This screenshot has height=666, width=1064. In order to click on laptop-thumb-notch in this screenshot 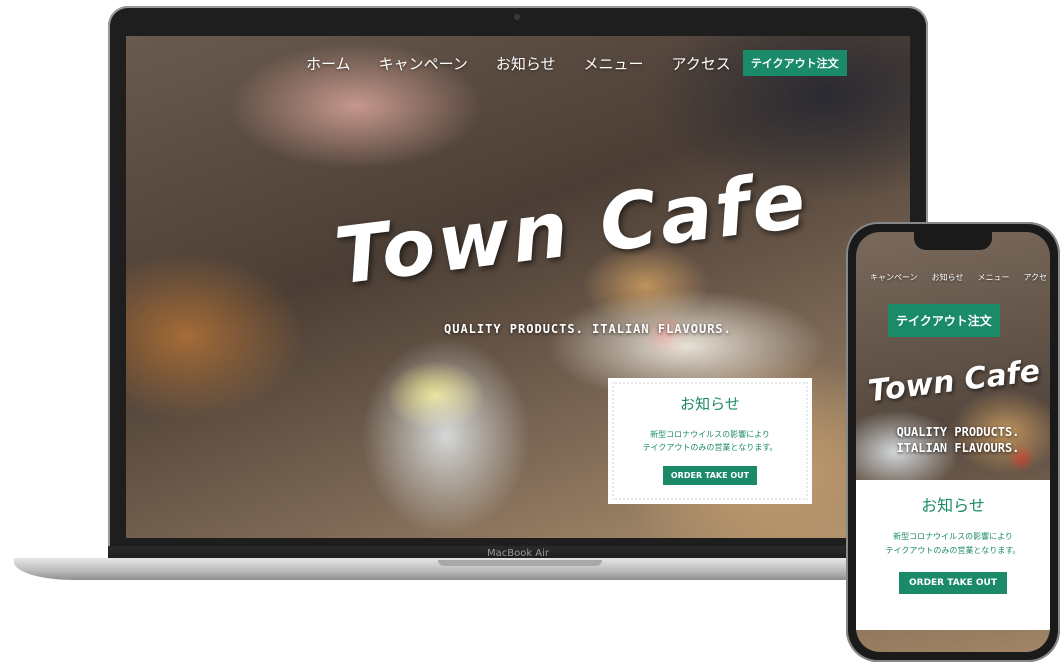, I will do `click(520, 563)`.